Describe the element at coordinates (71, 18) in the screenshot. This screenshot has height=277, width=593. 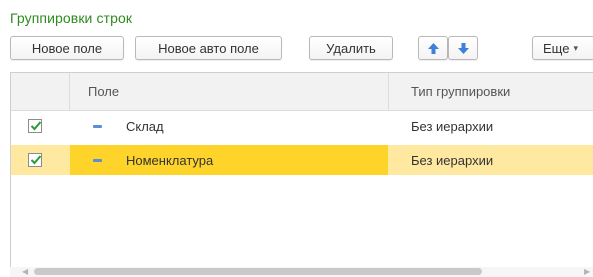
I see `panel-title: Группировки строк` at that location.